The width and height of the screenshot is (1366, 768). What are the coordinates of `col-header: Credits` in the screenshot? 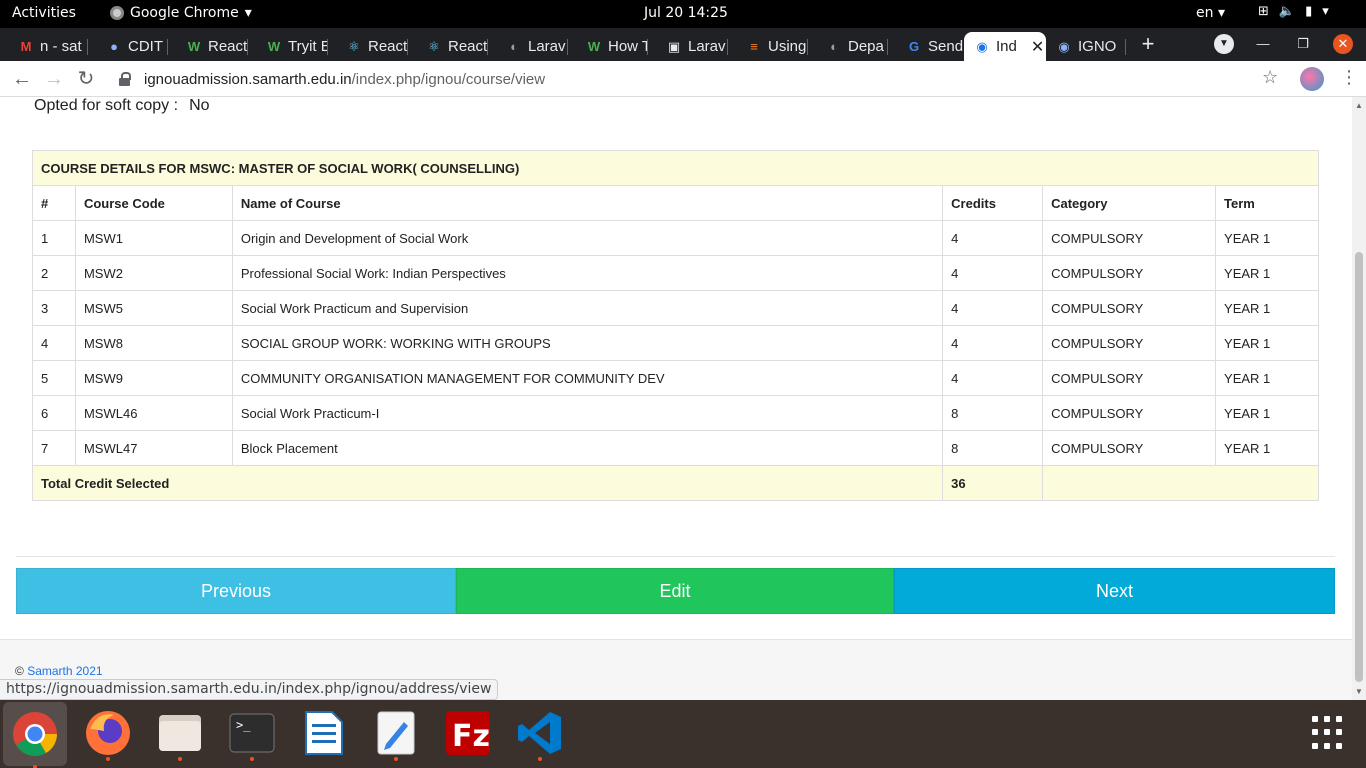 It's located at (993, 203).